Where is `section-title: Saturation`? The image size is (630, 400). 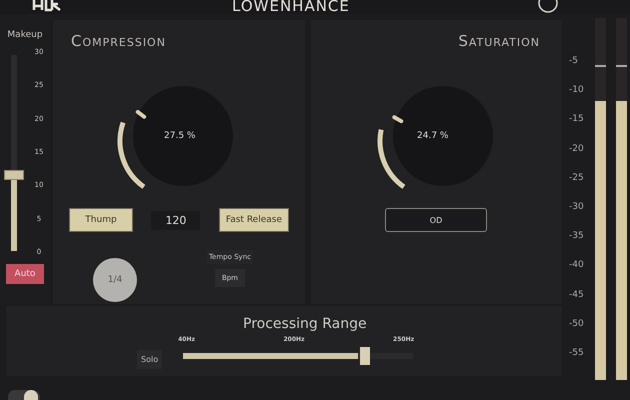
section-title: Saturation is located at coordinates (499, 41).